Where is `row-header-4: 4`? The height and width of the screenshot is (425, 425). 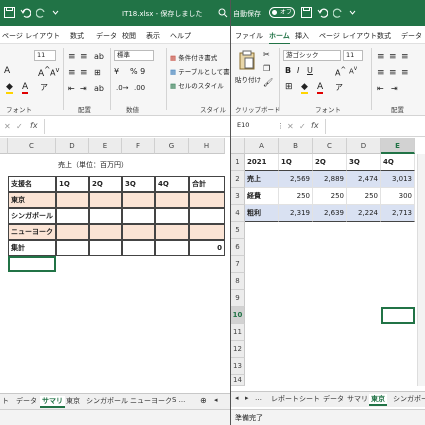 row-header-4: 4 is located at coordinates (238, 213).